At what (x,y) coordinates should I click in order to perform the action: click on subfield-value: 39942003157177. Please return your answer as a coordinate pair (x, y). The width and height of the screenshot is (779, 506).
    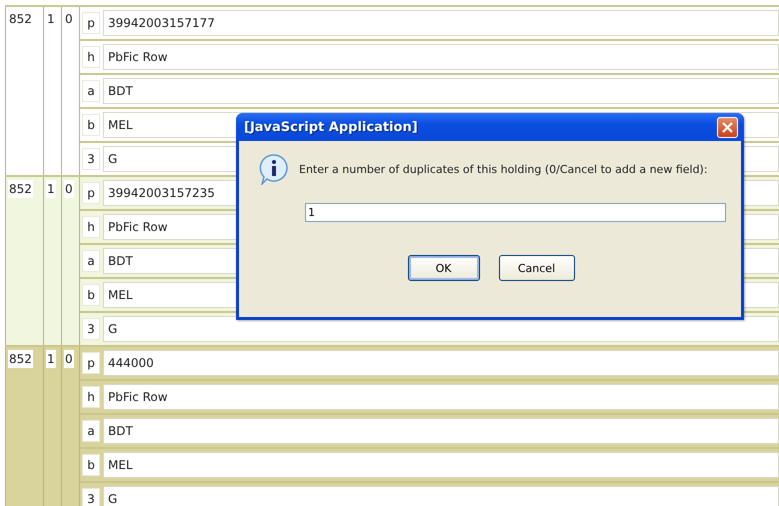
    Looking at the image, I should click on (441, 23).